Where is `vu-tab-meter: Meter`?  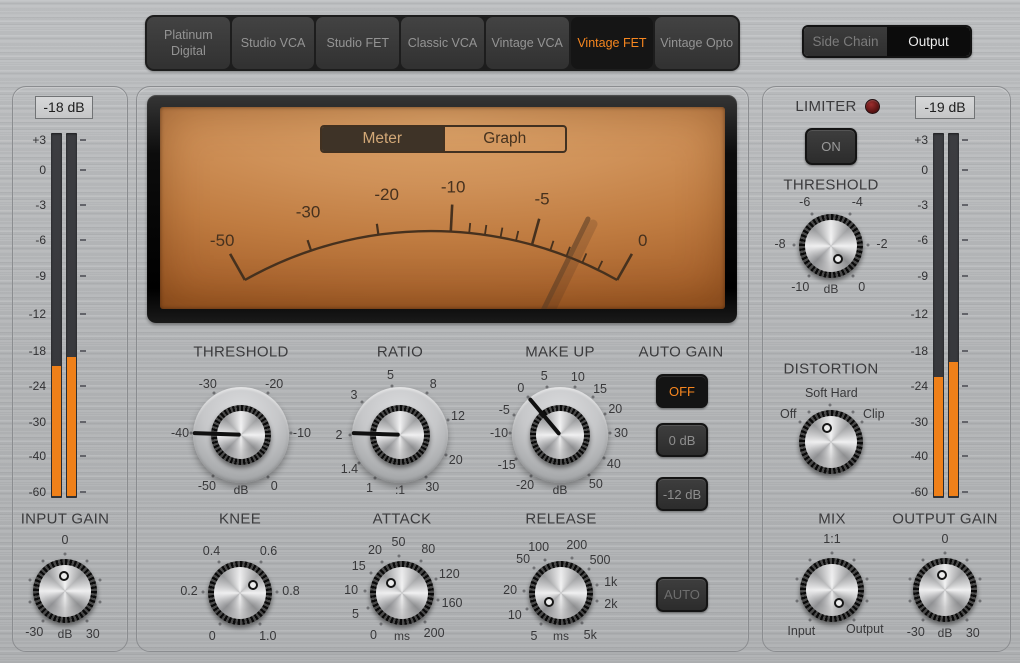 vu-tab-meter: Meter is located at coordinates (382, 139).